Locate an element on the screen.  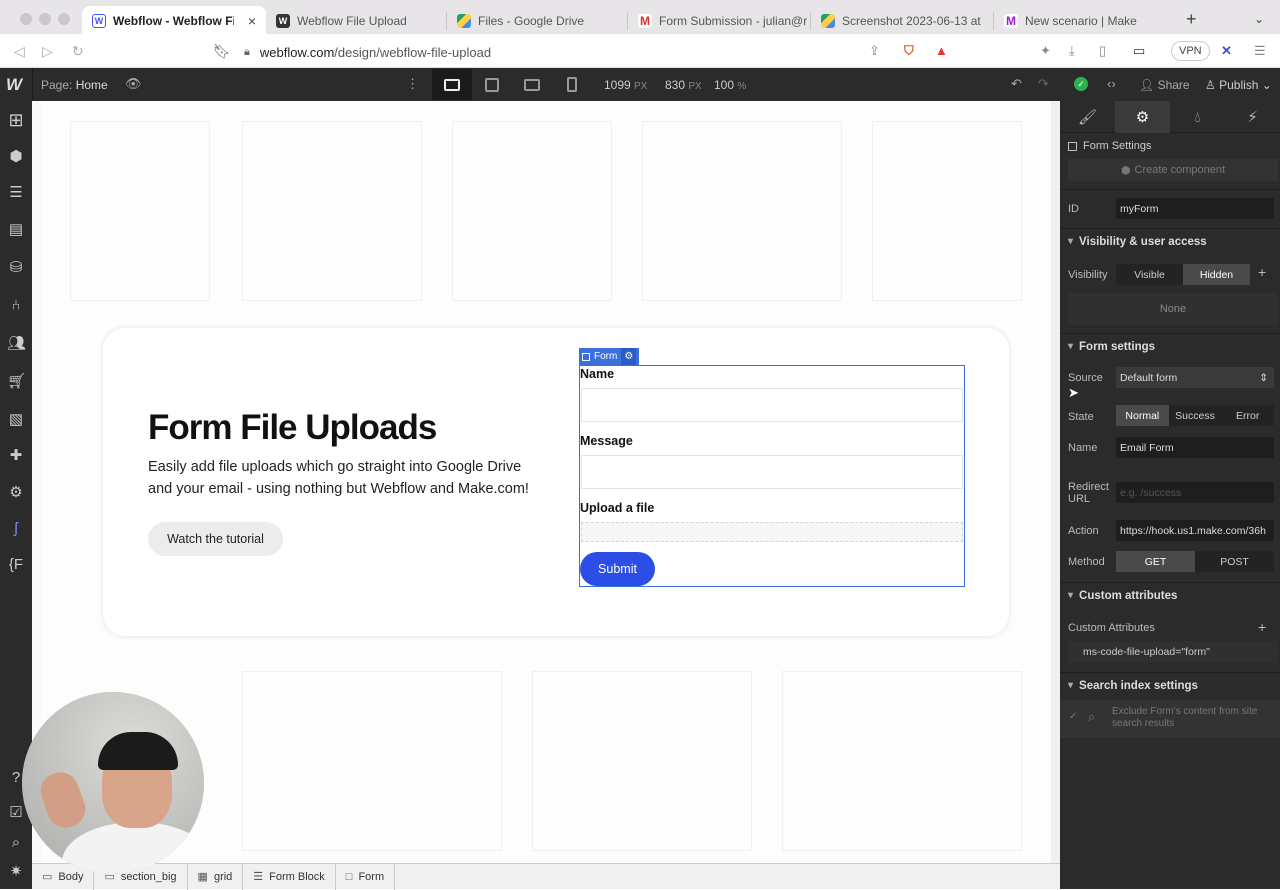
browser-tab-google-drive: Files - Google Drive is located at coordinates (537, 21).